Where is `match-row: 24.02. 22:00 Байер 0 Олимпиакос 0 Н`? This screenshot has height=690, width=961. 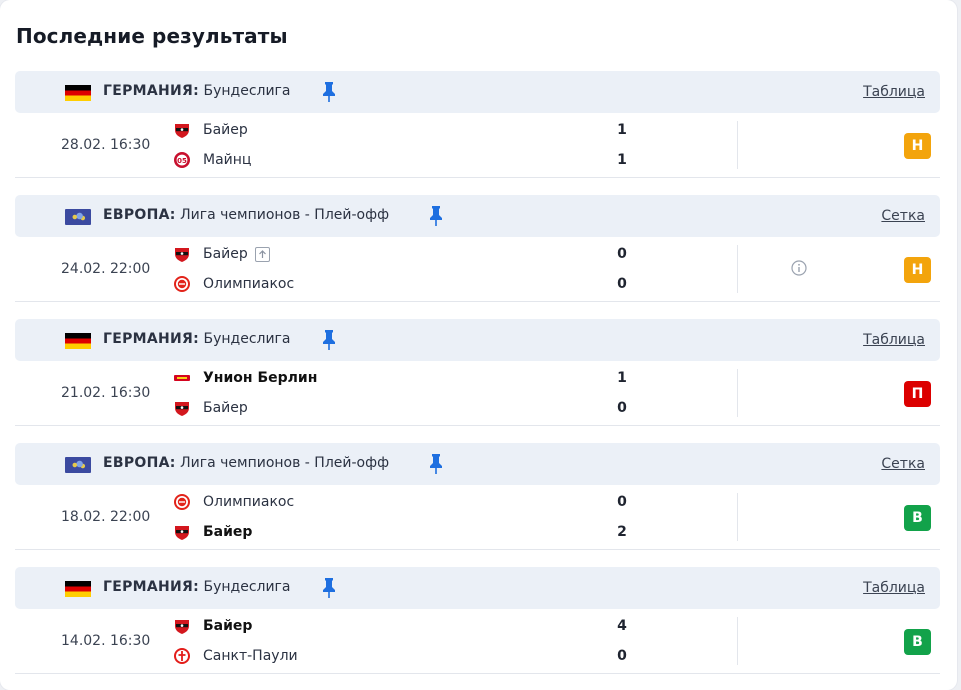
match-row: 24.02. 22:00 Байер 0 Олимпиакос 0 Н is located at coordinates (477, 269).